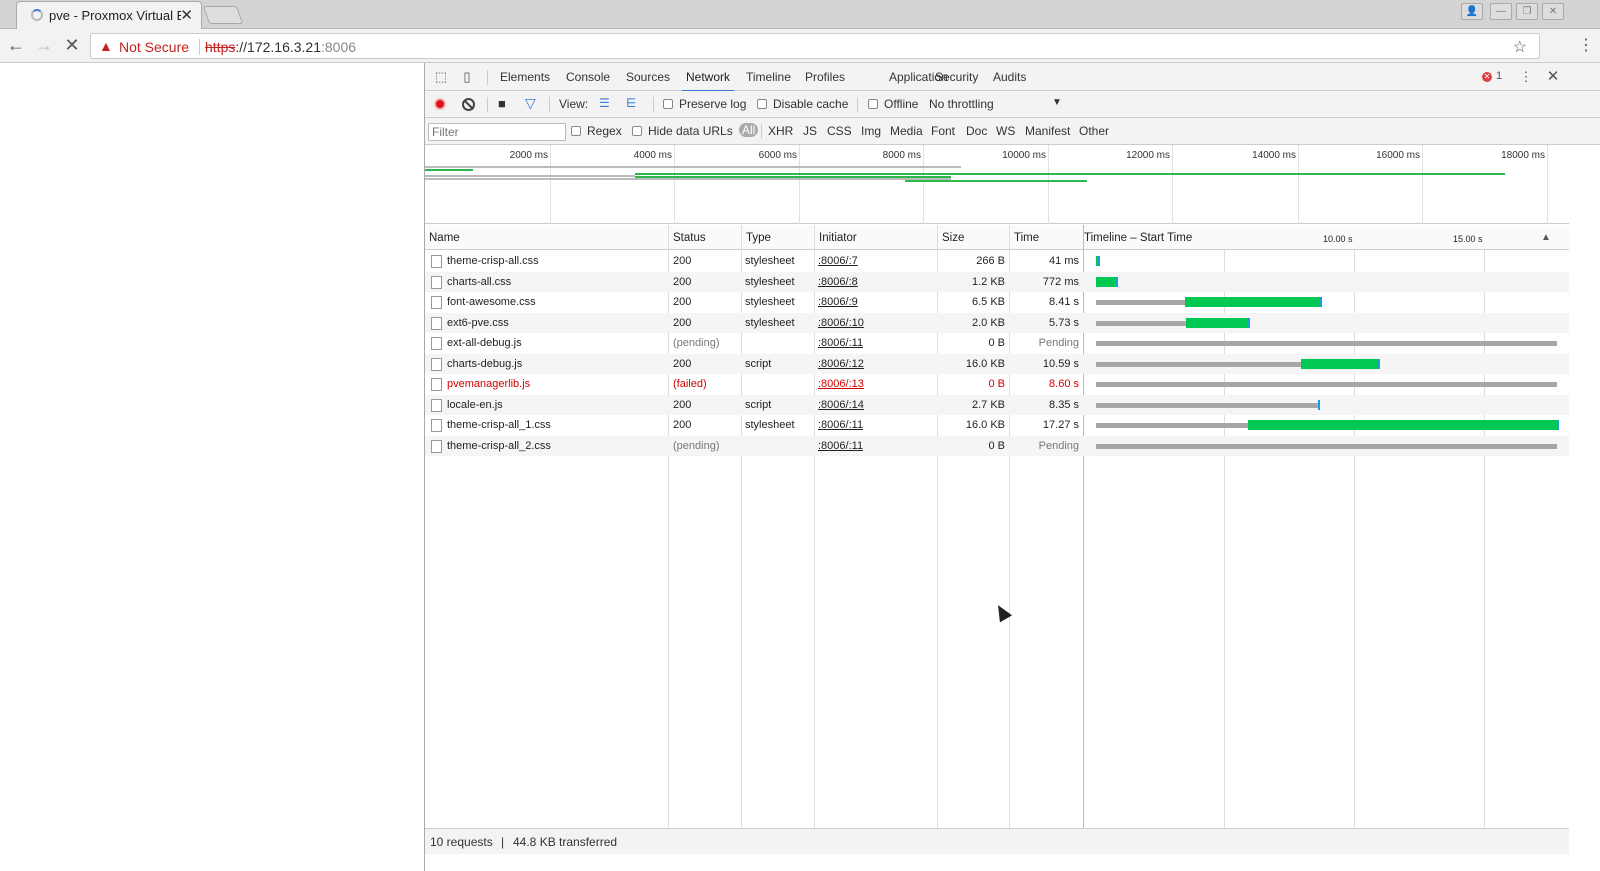 This screenshot has width=1600, height=871. I want to click on request-status: (pending), so click(696, 343).